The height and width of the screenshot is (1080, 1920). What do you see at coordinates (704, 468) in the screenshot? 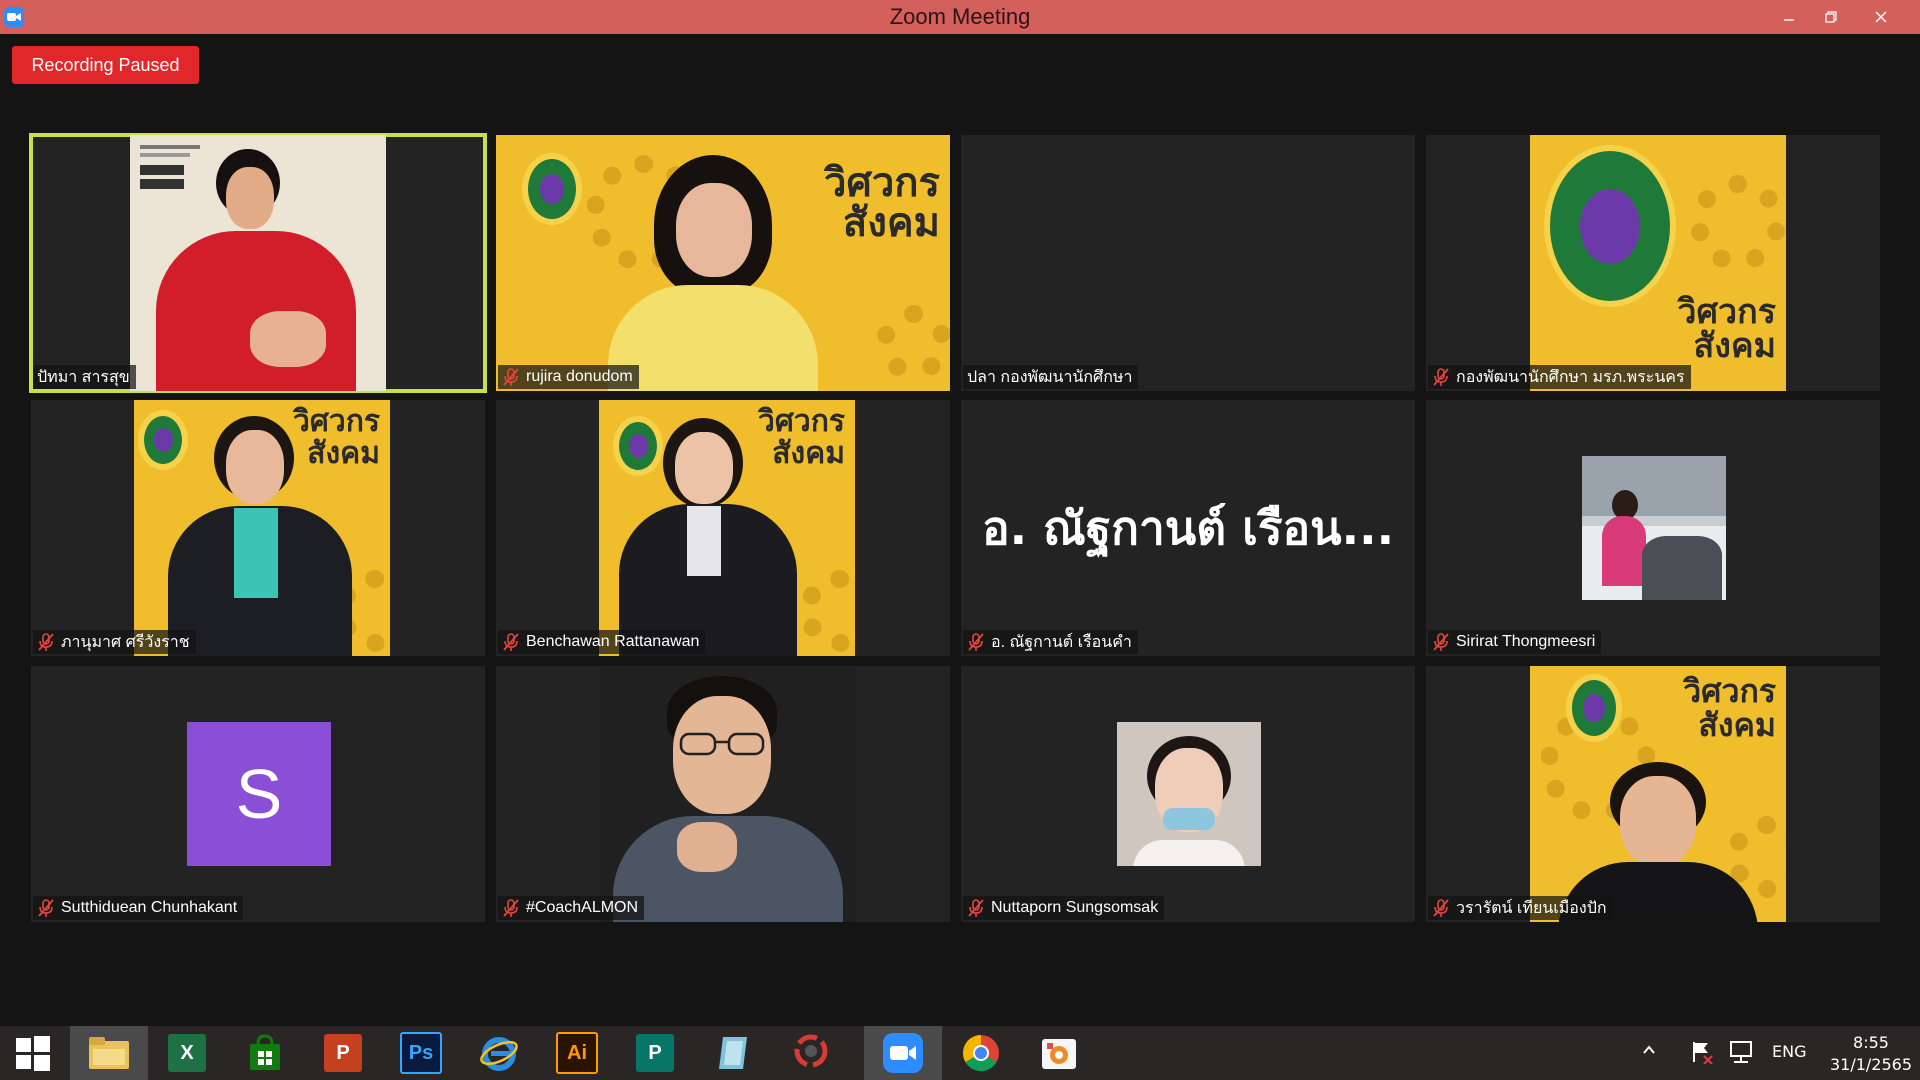
I see `face` at bounding box center [704, 468].